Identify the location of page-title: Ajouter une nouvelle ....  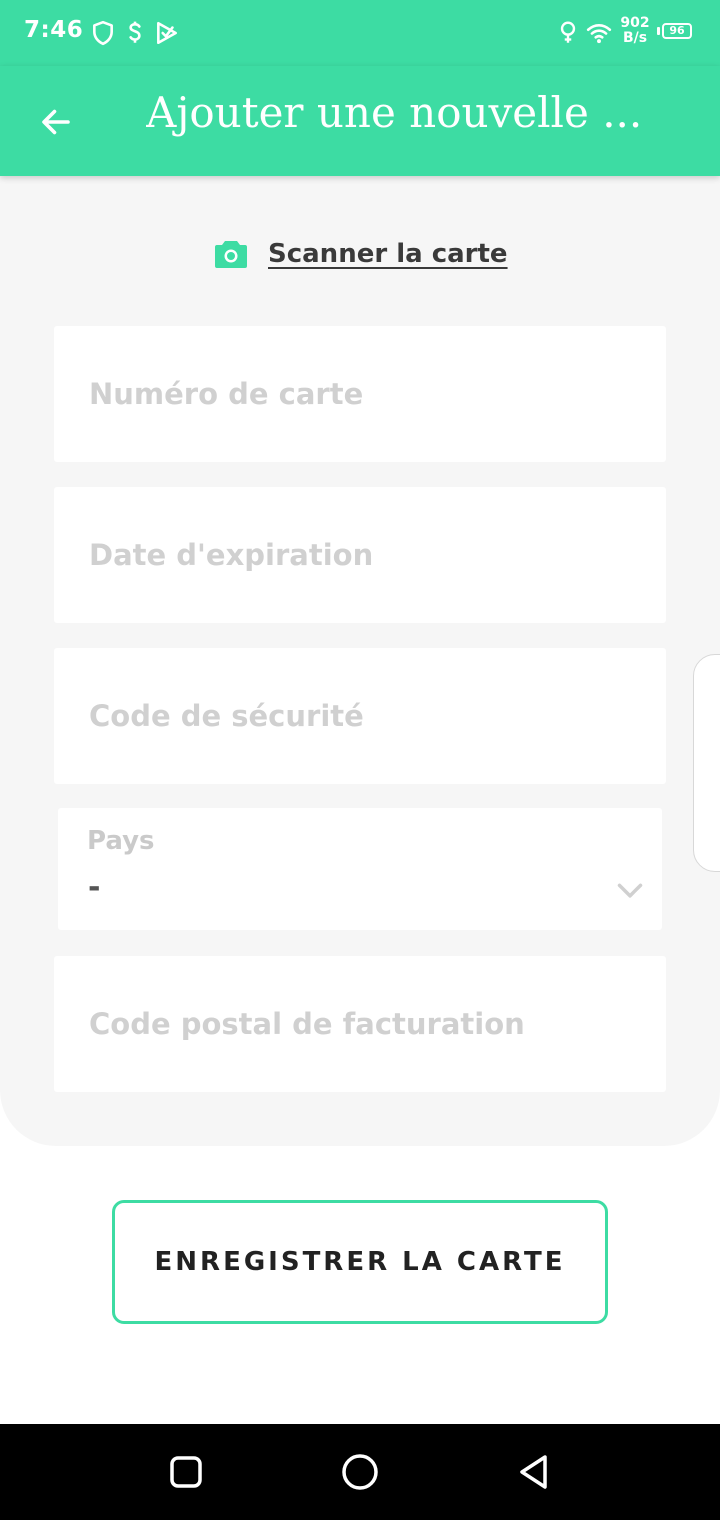
(394, 112).